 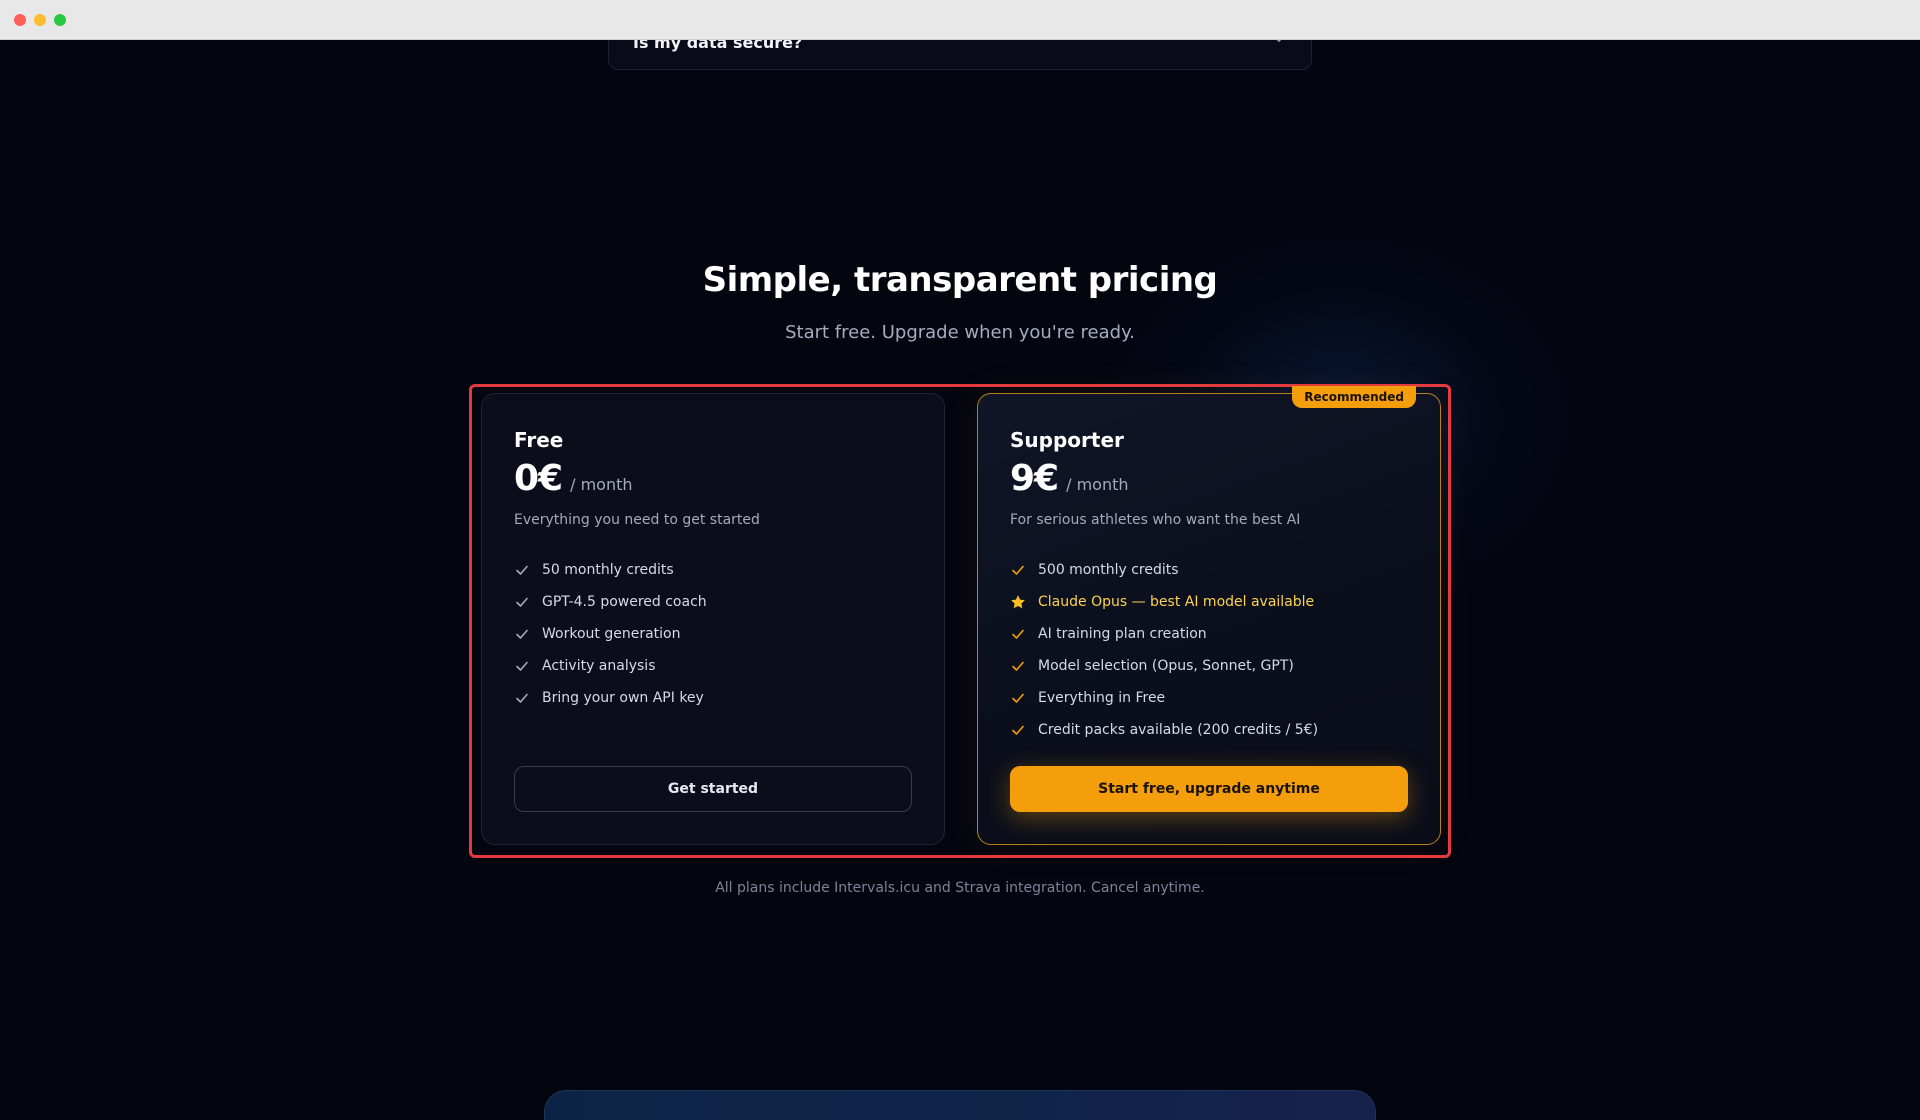 I want to click on plan-name: Supporter, so click(x=1067, y=440).